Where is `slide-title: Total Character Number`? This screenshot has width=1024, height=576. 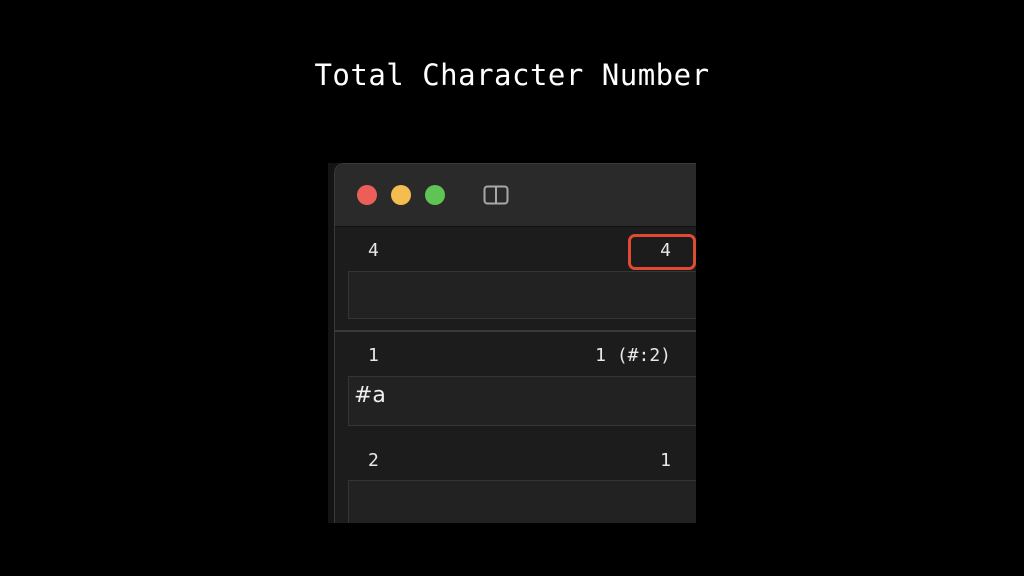 slide-title: Total Character Number is located at coordinates (512, 75).